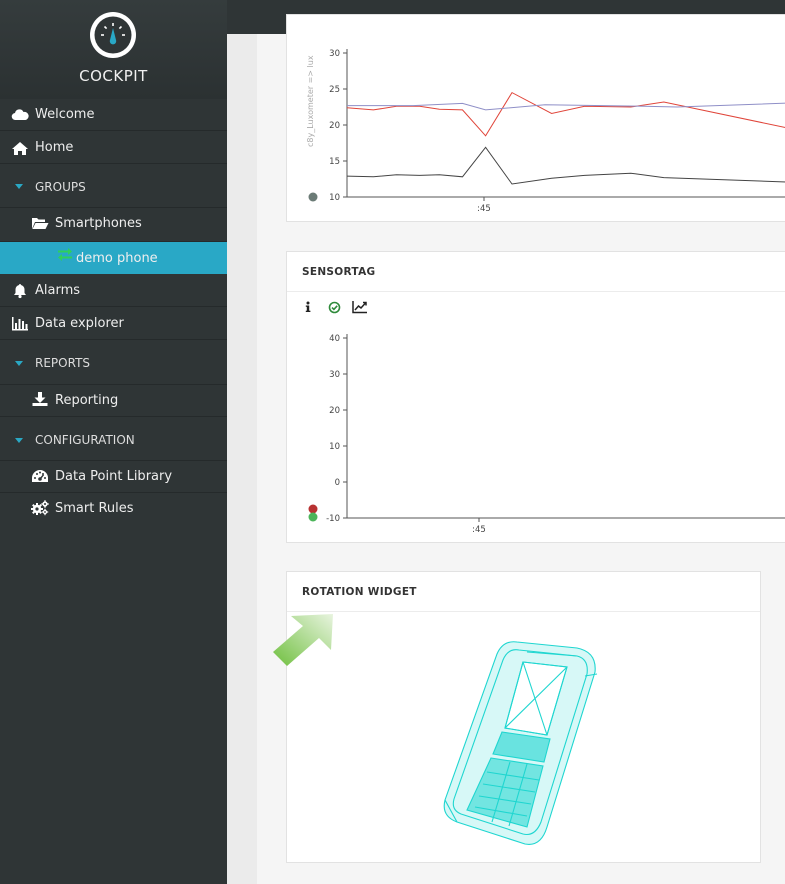  What do you see at coordinates (98, 223) in the screenshot?
I see `sidebar-item-label: Smartphones` at bounding box center [98, 223].